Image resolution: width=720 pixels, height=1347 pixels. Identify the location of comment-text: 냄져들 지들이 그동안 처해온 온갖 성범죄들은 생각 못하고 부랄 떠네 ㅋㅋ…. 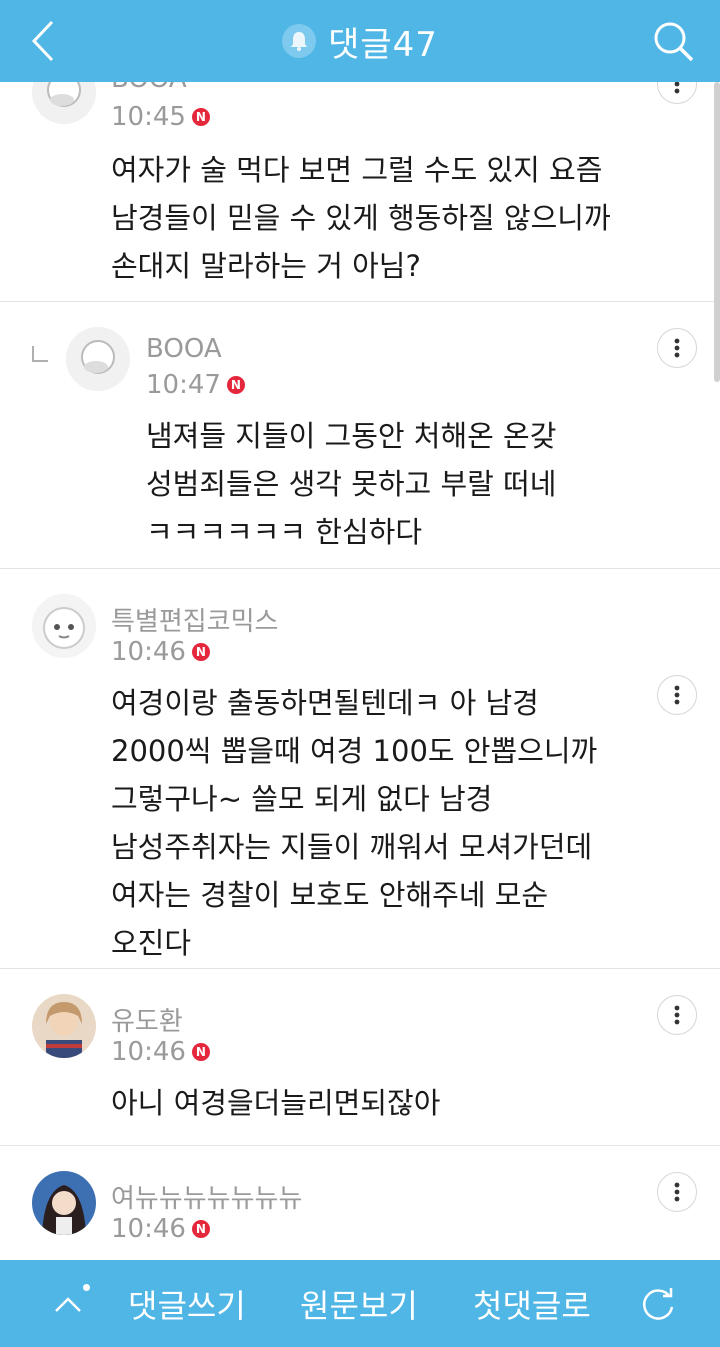
(351, 484).